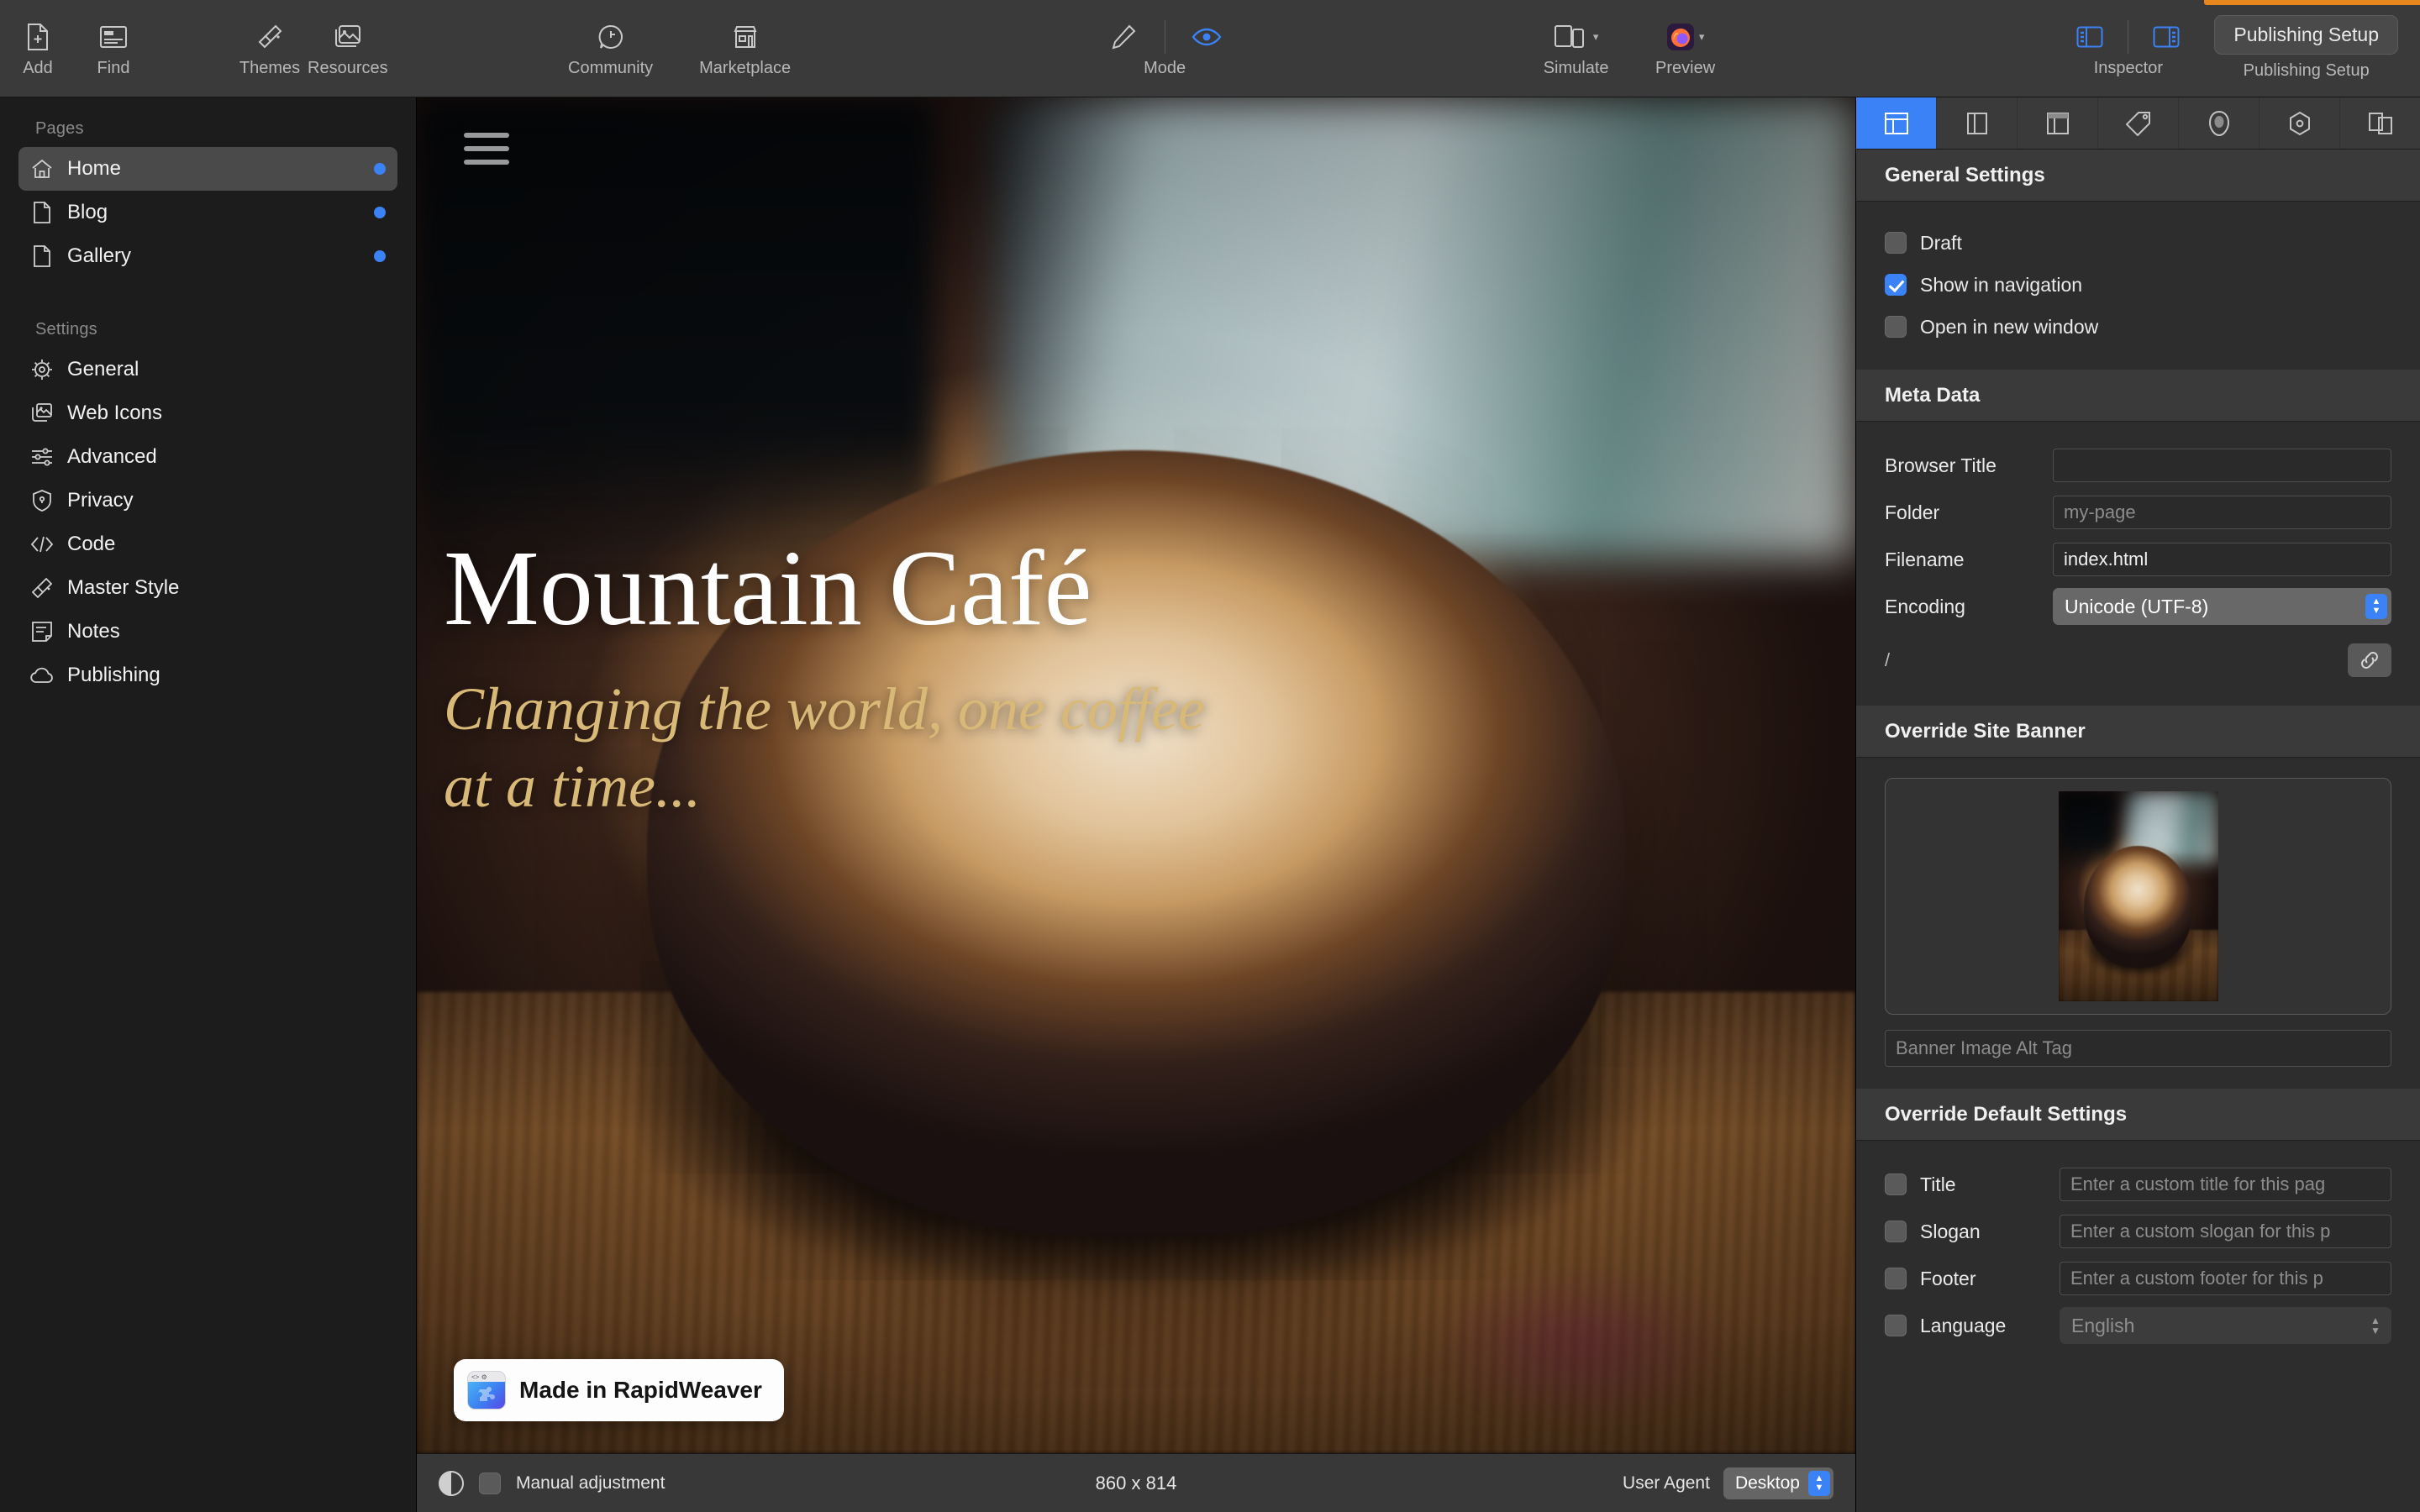  Describe the element at coordinates (2380, 123) in the screenshot. I see `inspector-tab-stacks` at that location.